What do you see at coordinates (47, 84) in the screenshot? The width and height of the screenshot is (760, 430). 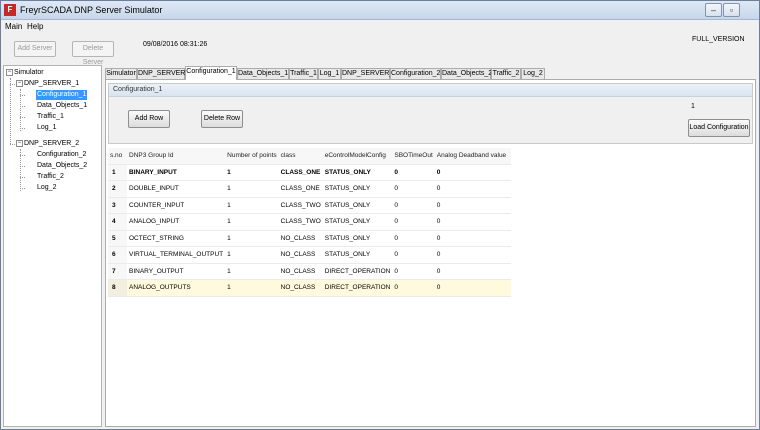 I see `tree-item-server-1: − DNP_SERVER_1` at bounding box center [47, 84].